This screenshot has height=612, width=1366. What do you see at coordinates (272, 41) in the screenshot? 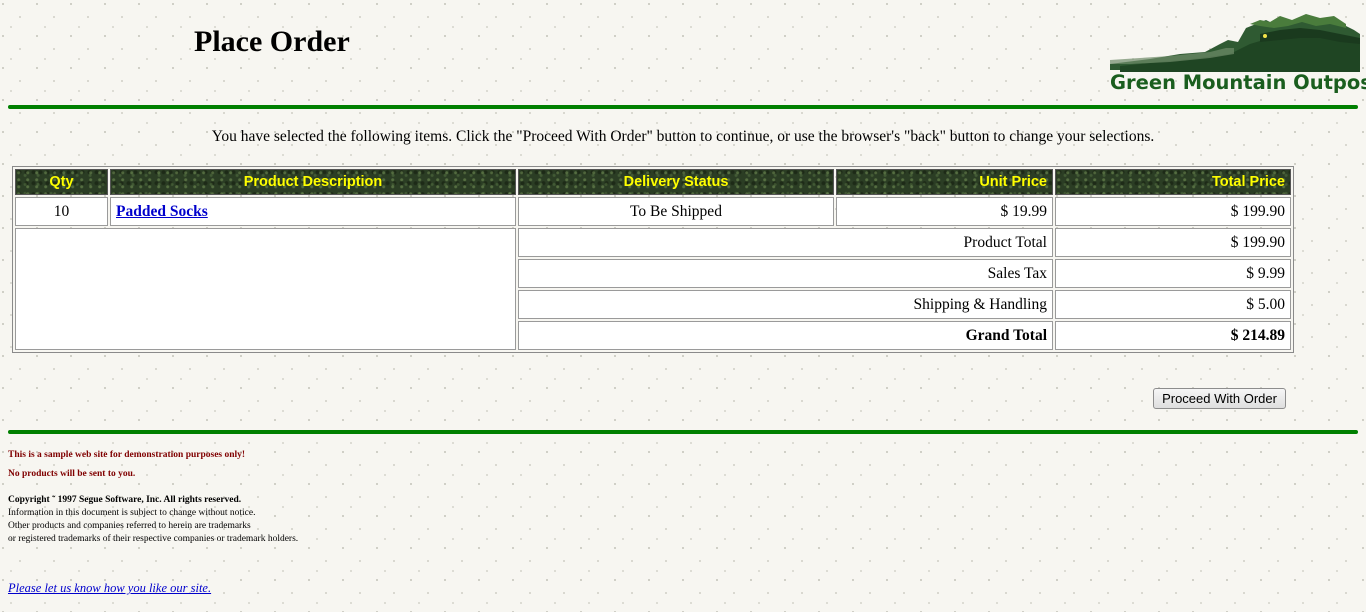
I see `page-title: Place Order` at bounding box center [272, 41].